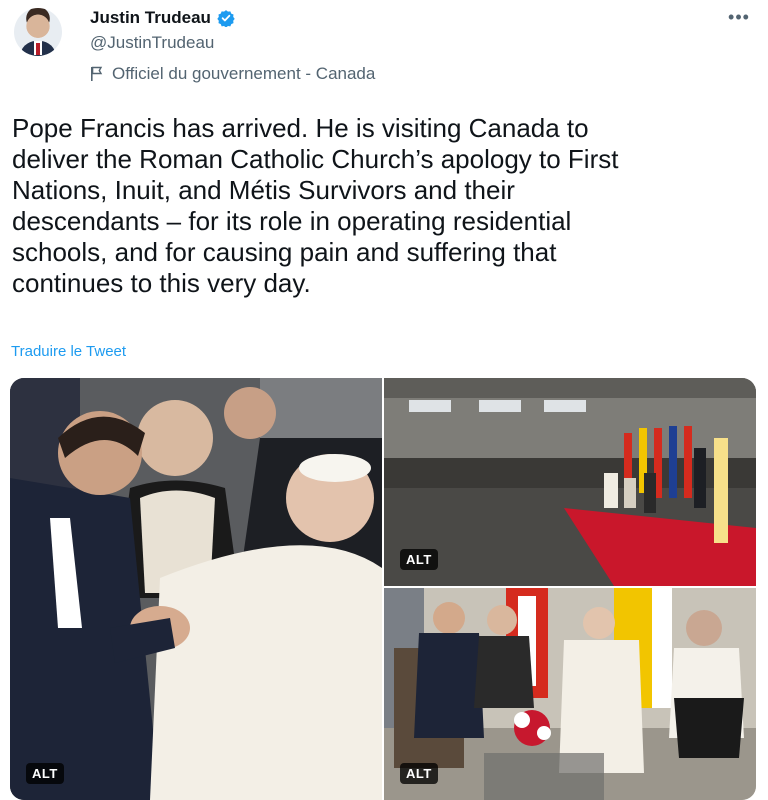  I want to click on more-options-icon: •••, so click(739, 16).